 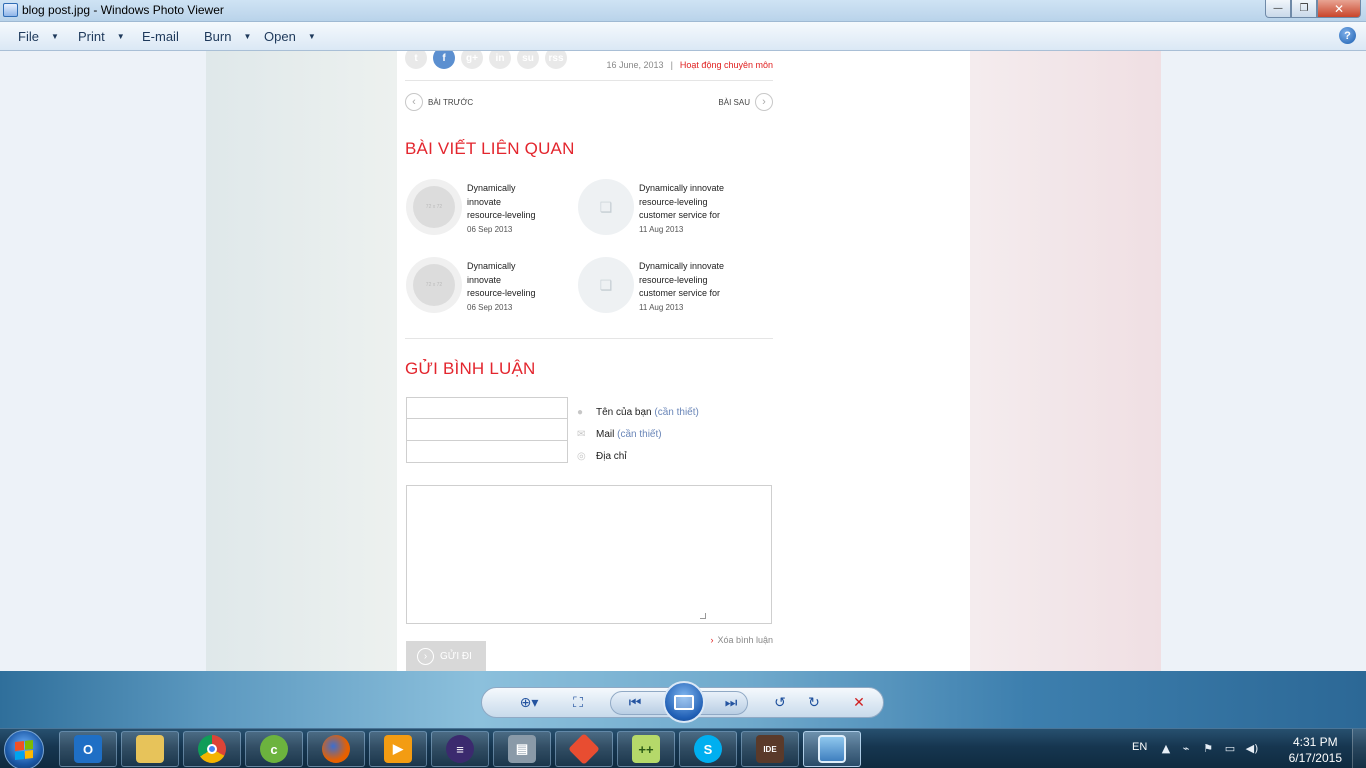 I want to click on menu-file: File ▼, so click(x=38, y=36).